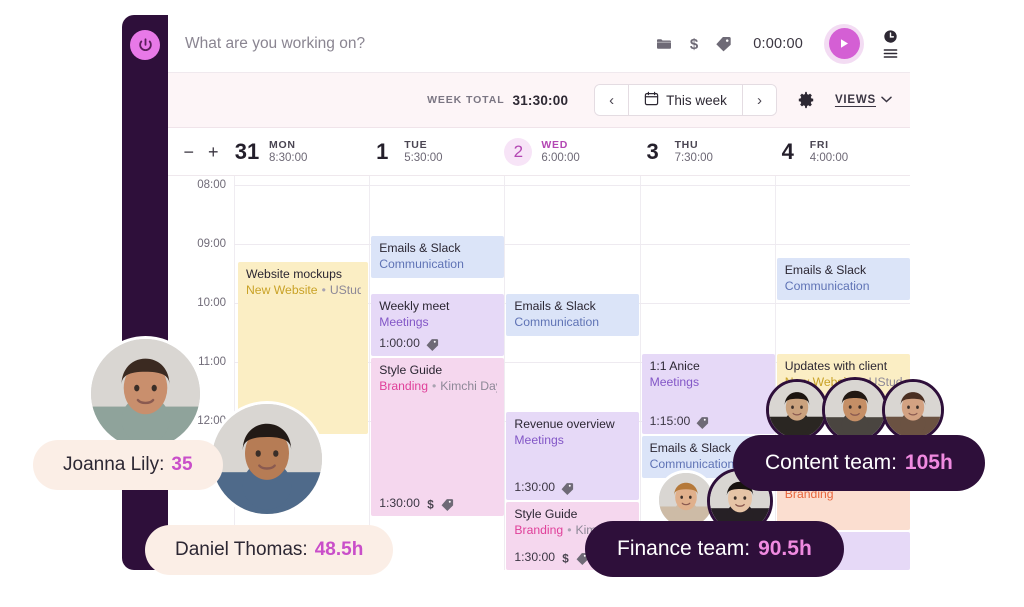 The height and width of the screenshot is (607, 1024). What do you see at coordinates (416, 145) in the screenshot?
I see `day-abbreviation: TUE` at bounding box center [416, 145].